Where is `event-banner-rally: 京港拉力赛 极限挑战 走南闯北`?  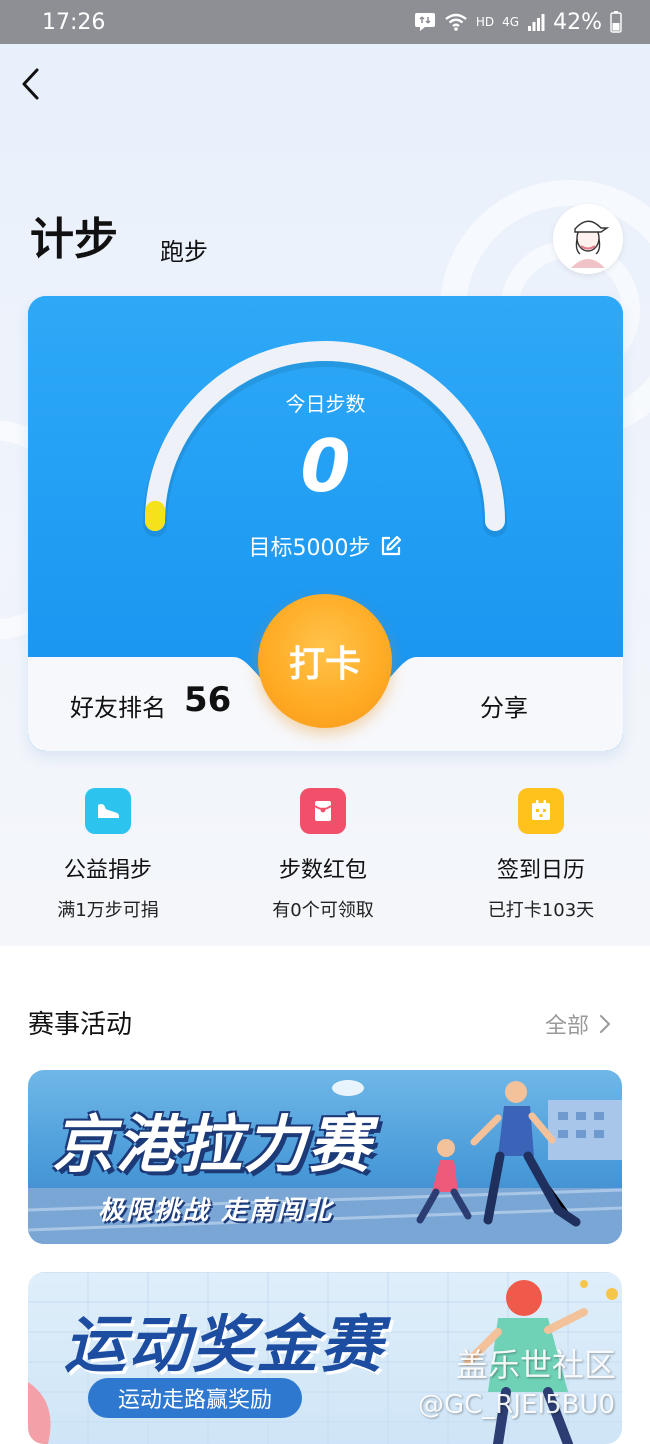
event-banner-rally: 京港拉力赛 极限挑战 走南闯北 is located at coordinates (325, 1157).